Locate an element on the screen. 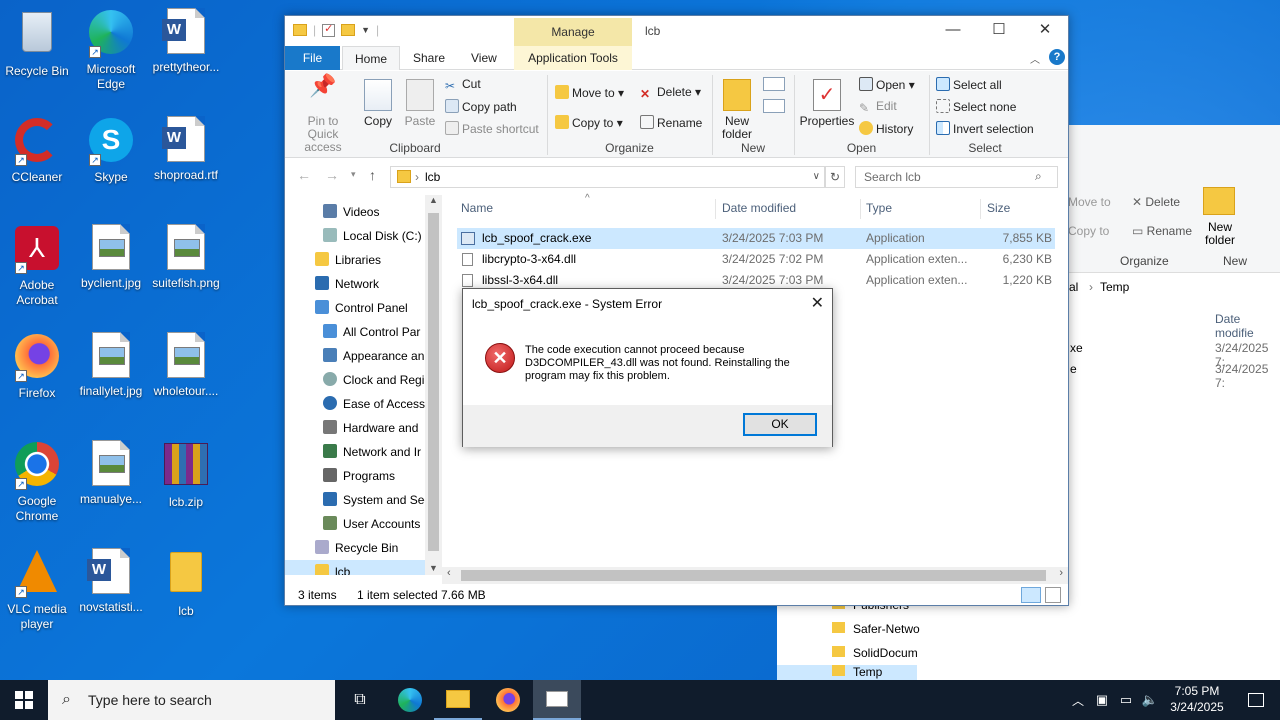  taskbar-search-box: ⌕ Type here to search is located at coordinates (191, 700).